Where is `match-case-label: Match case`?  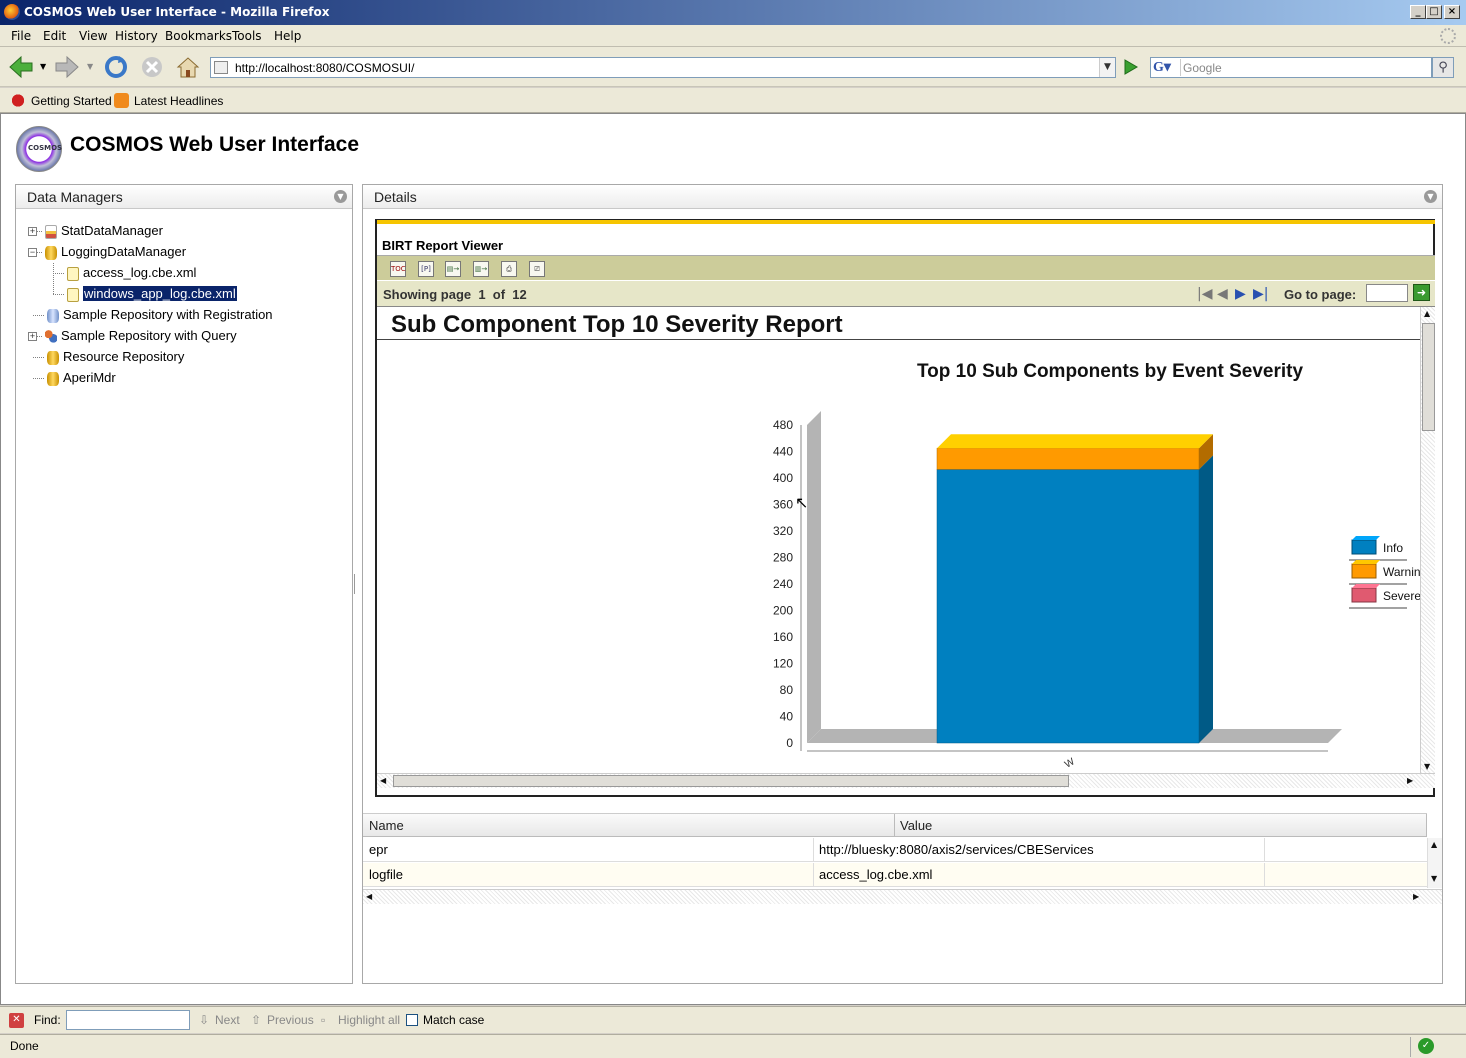
match-case-label: Match case is located at coordinates (453, 1020).